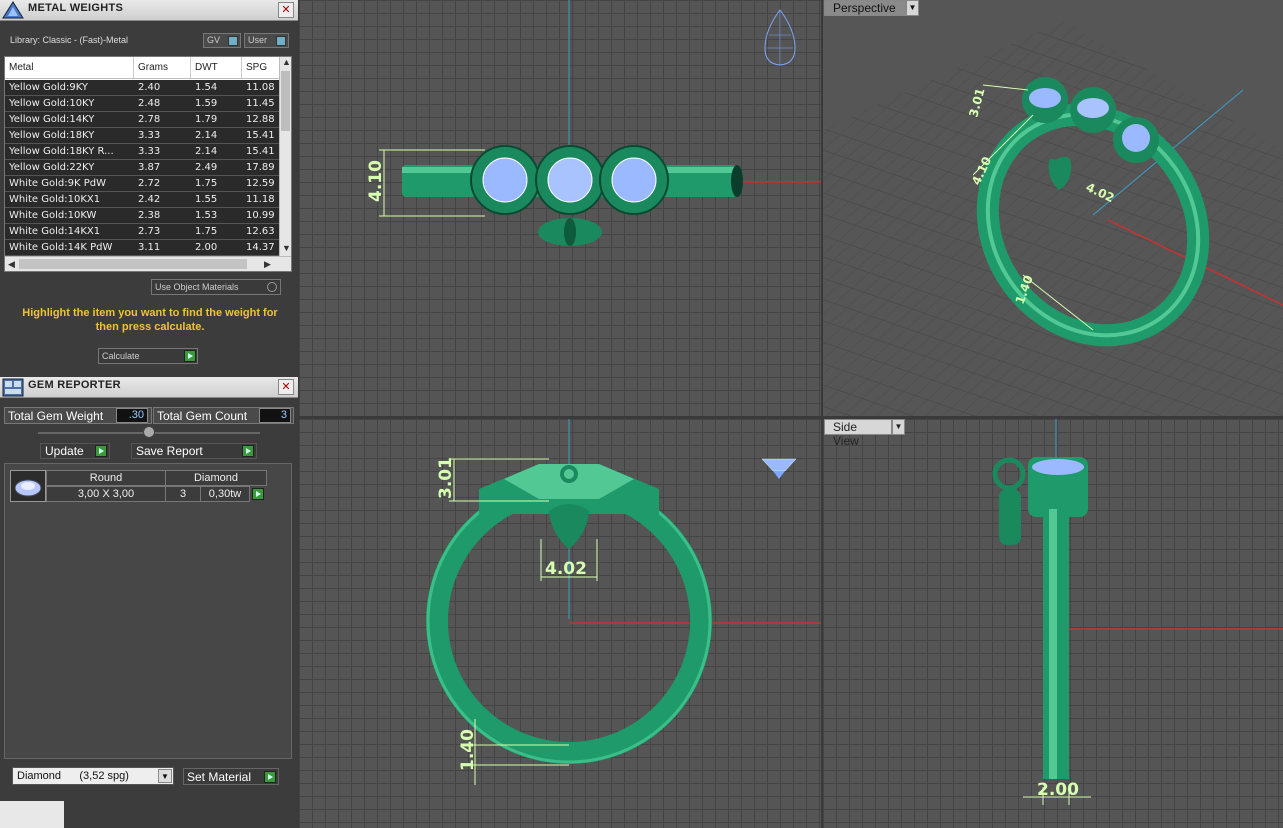 This screenshot has height=828, width=1283. What do you see at coordinates (219, 777) in the screenshot?
I see `set-material-label: Set Material` at bounding box center [219, 777].